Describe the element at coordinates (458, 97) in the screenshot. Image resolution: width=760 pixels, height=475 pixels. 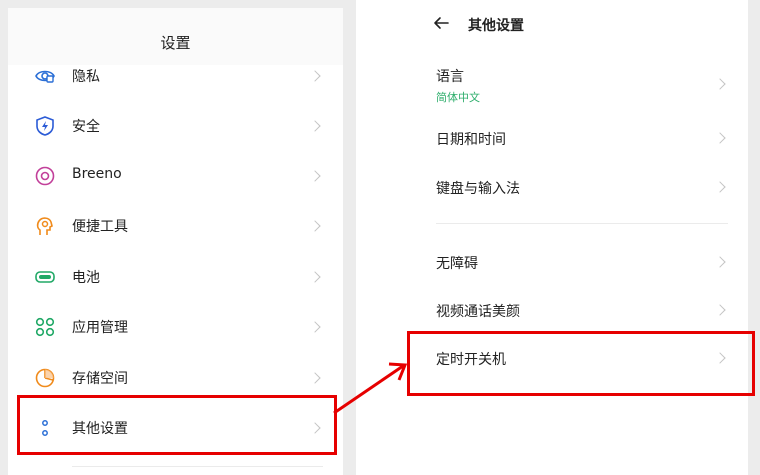
I see `settings-item-value: 简体中文` at that location.